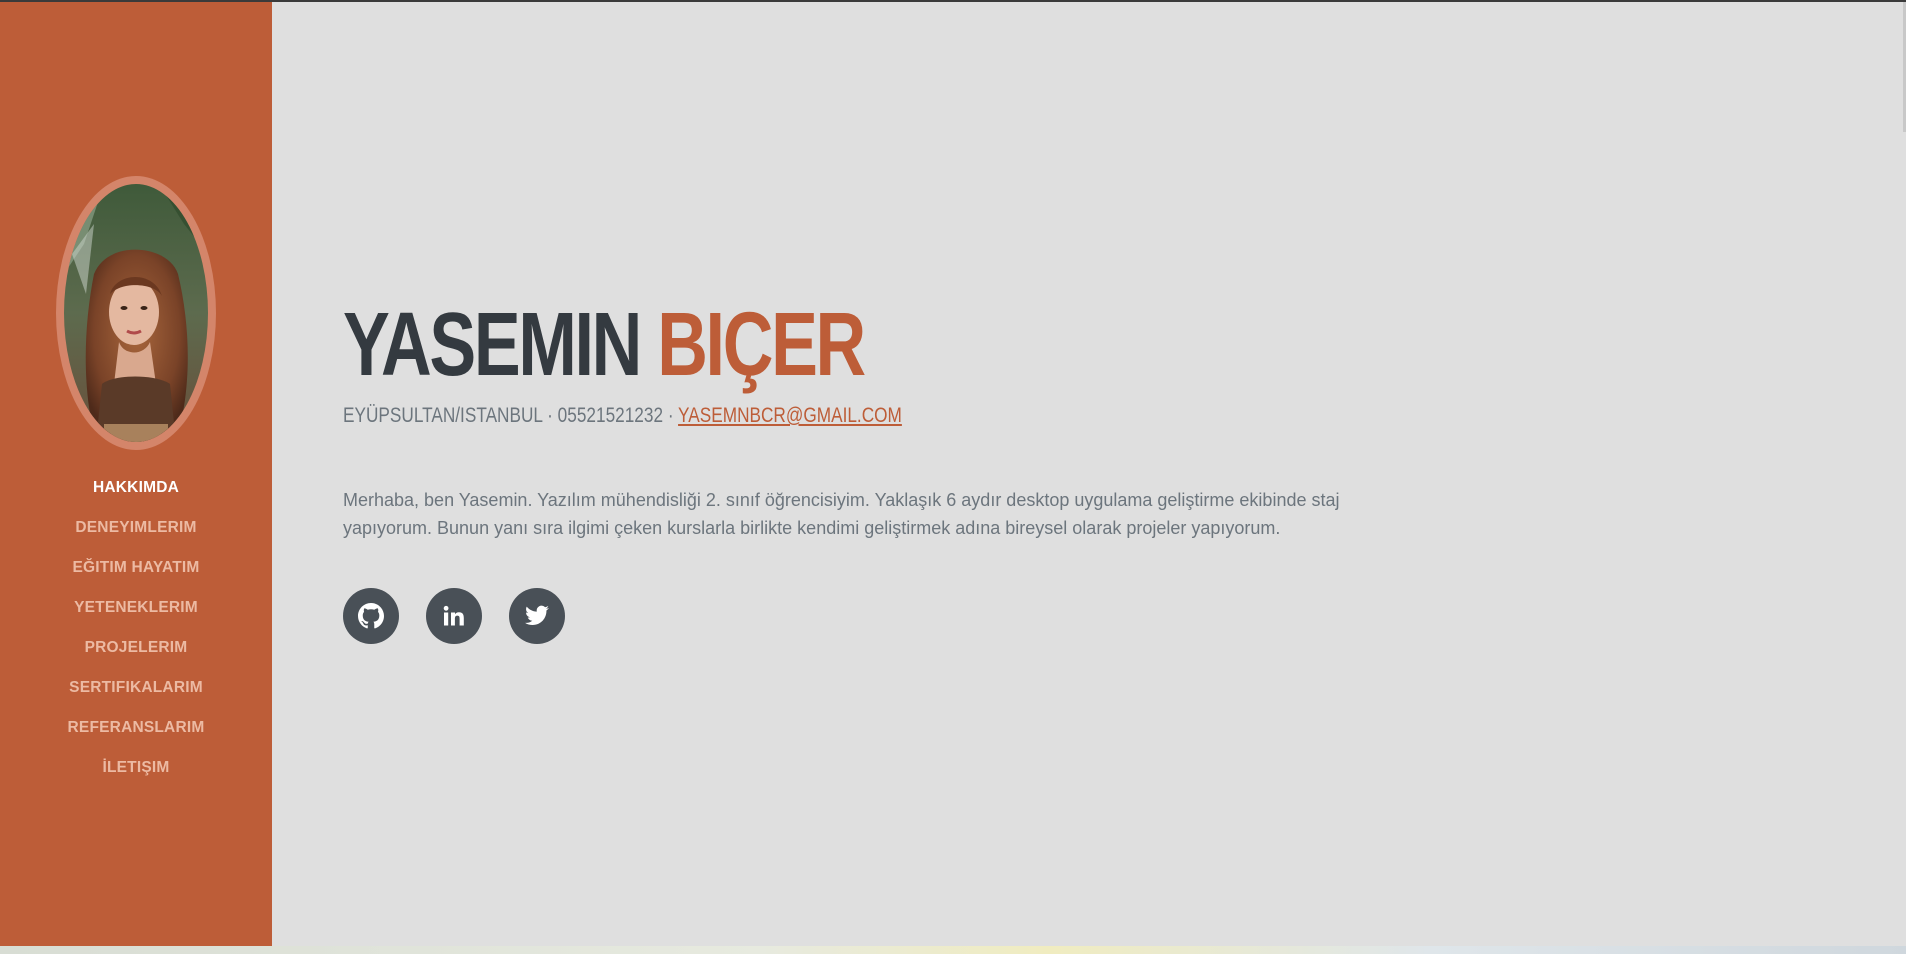 This screenshot has height=954, width=1906. I want to click on nav-link-egitim-hayatim: EĞITIM HAYATIM, so click(135, 568).